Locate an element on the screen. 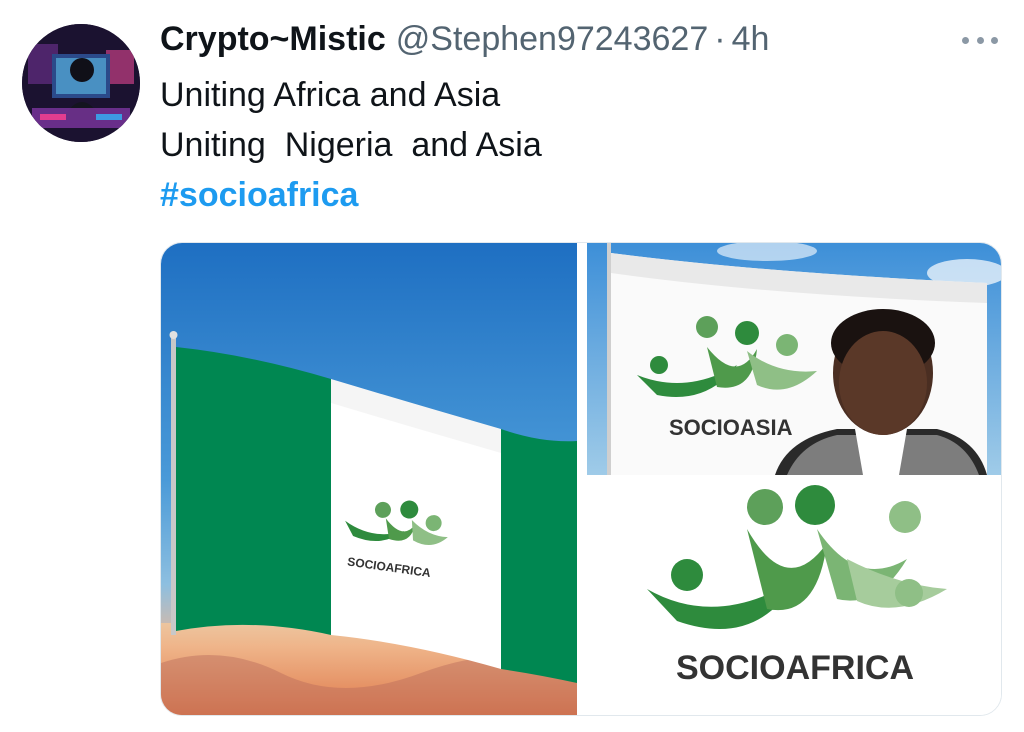 This screenshot has height=732, width=1024. socioafrica-logo-text: SOCIOAFRICA is located at coordinates (795, 668).